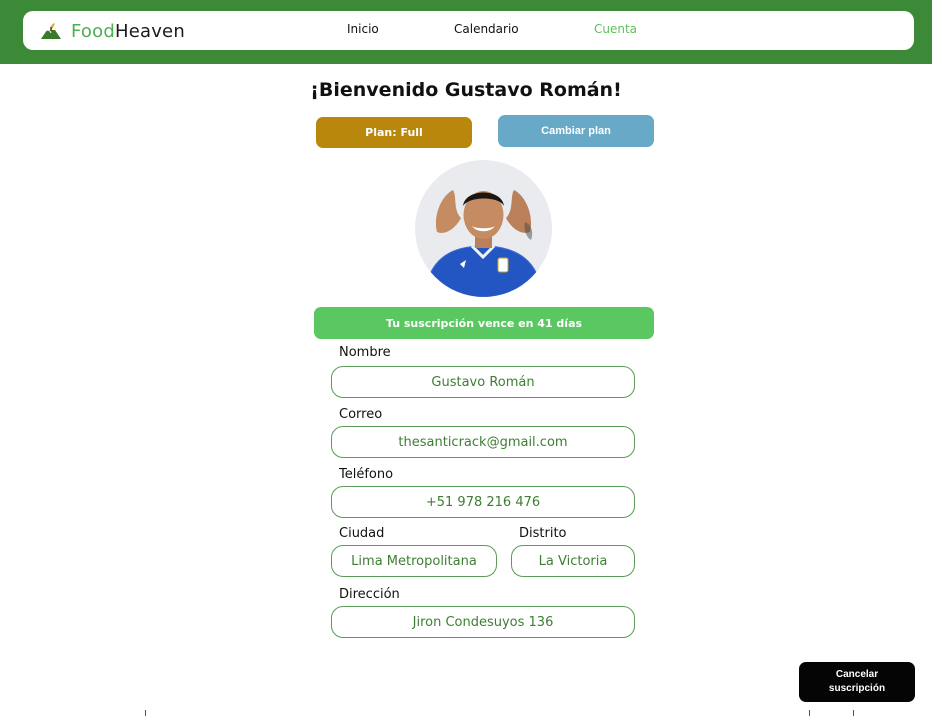  Describe the element at coordinates (573, 561) in the screenshot. I see `distrito-field: La Victoria` at that location.